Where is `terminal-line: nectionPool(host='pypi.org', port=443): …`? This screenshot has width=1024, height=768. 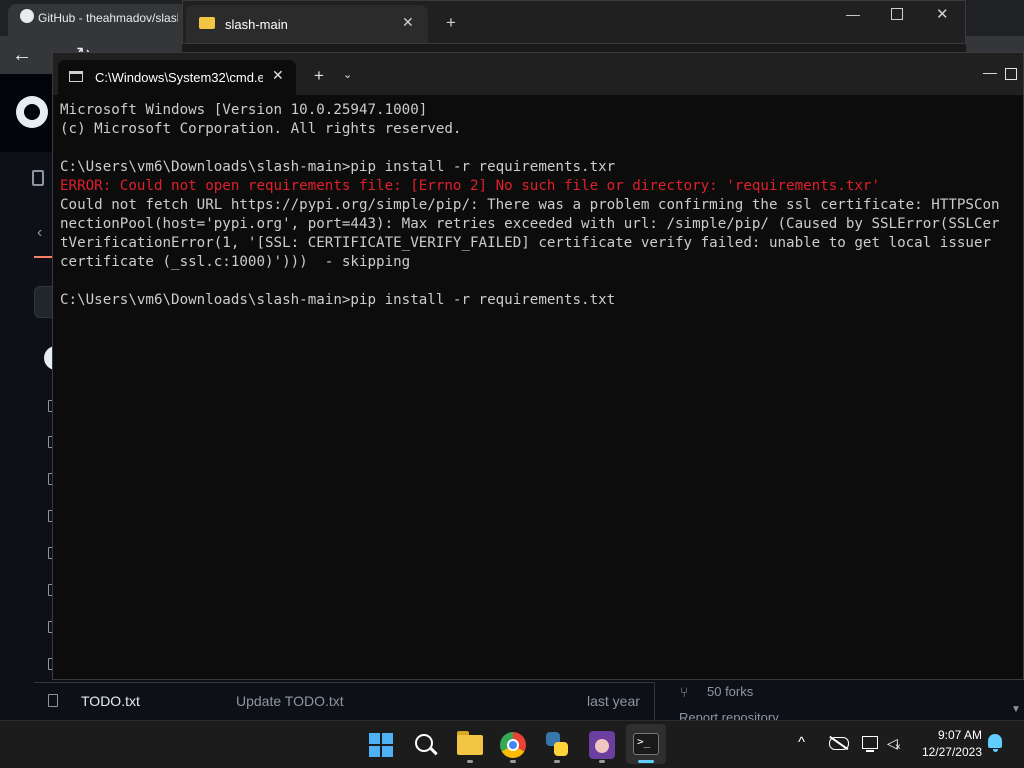
terminal-line: nectionPool(host='pypi.org', port=443): … is located at coordinates (530, 224).